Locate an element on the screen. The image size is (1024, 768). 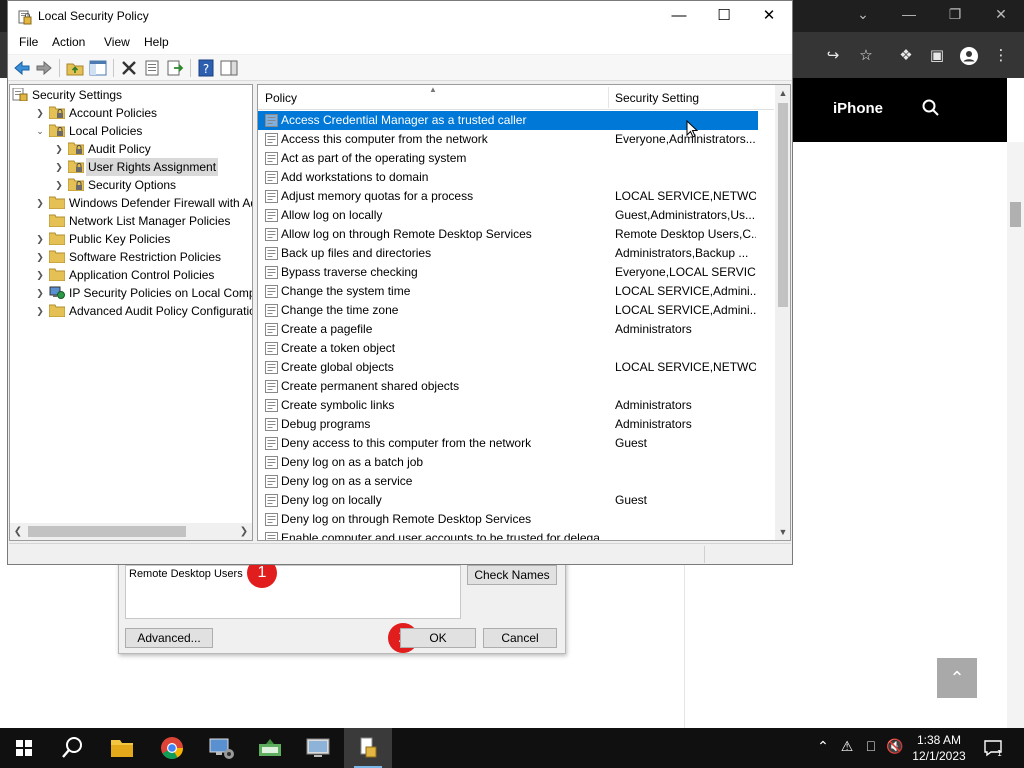
side-panel-icon: ▣ is located at coordinates (937, 56).